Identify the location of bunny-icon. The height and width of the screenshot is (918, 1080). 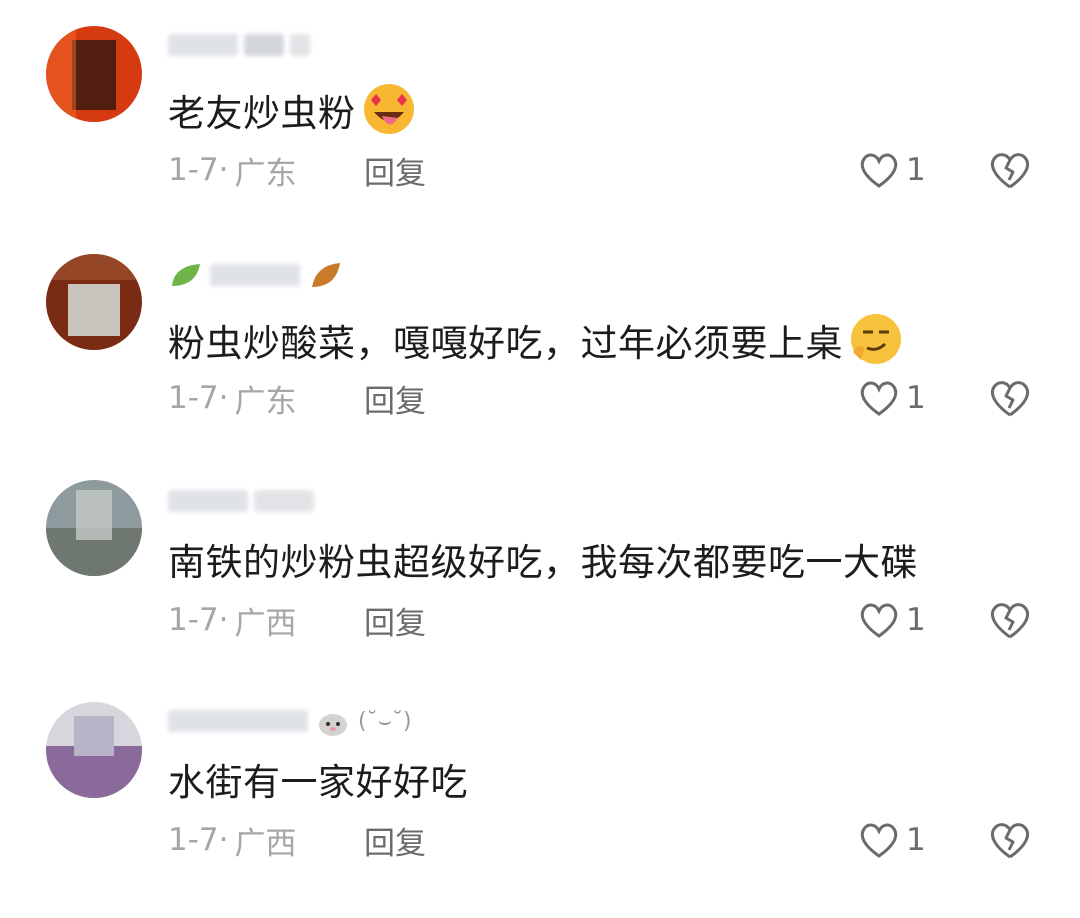
(333, 725).